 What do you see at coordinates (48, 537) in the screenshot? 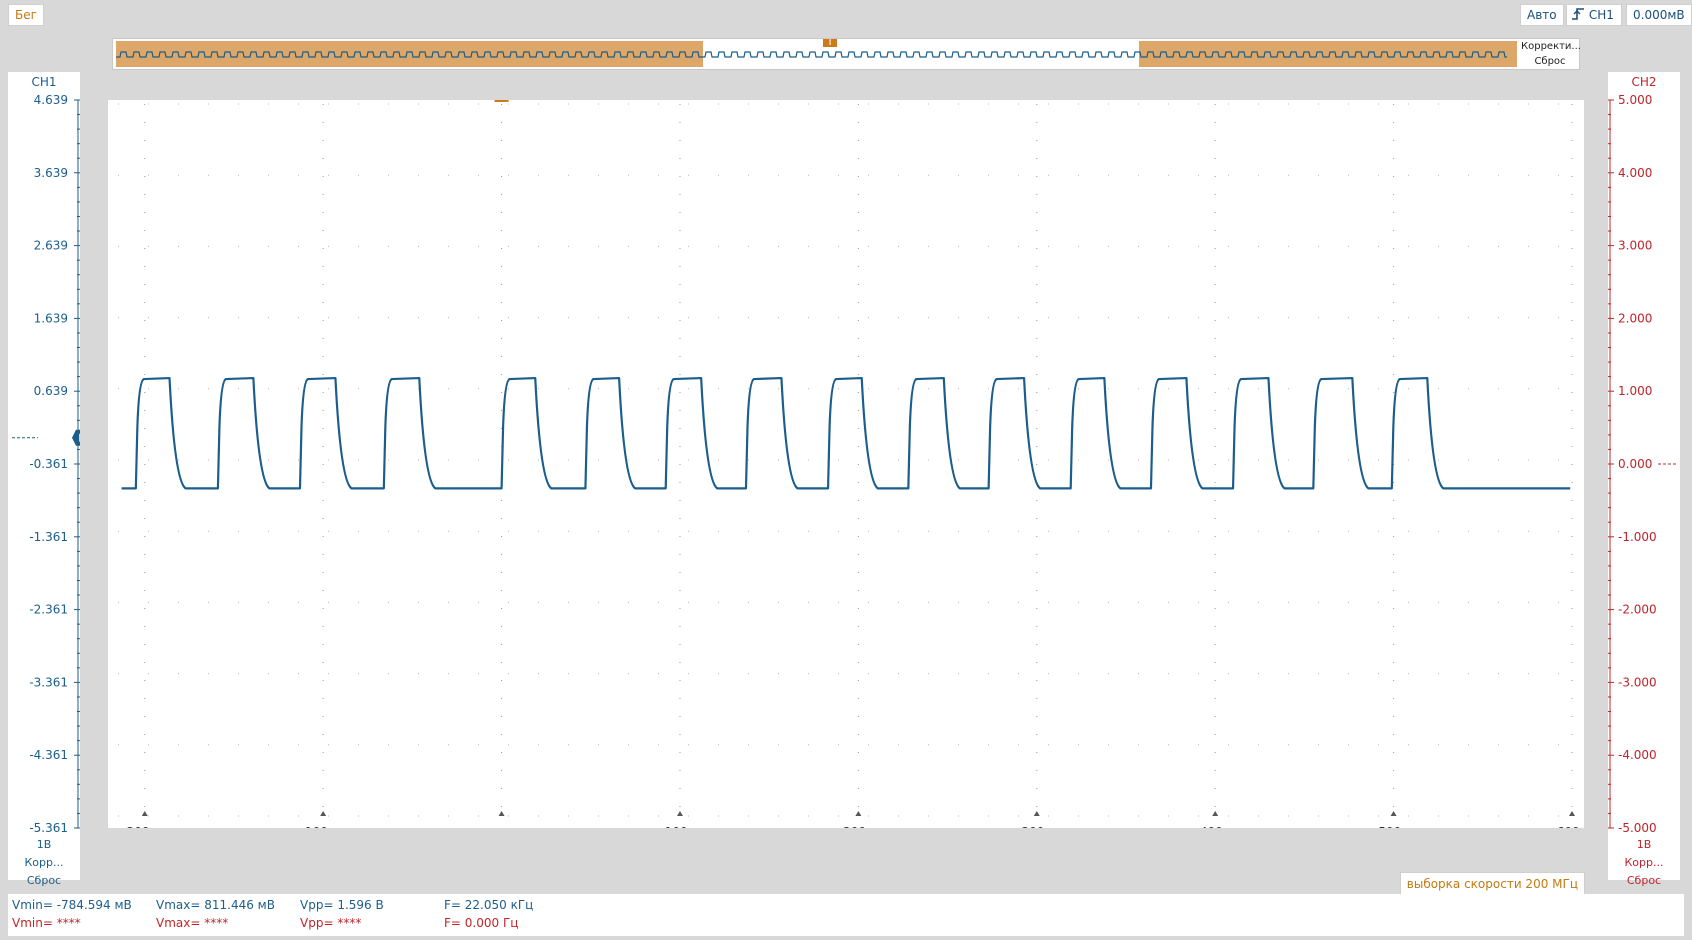
I see `ch1-tick-label: -1.361` at bounding box center [48, 537].